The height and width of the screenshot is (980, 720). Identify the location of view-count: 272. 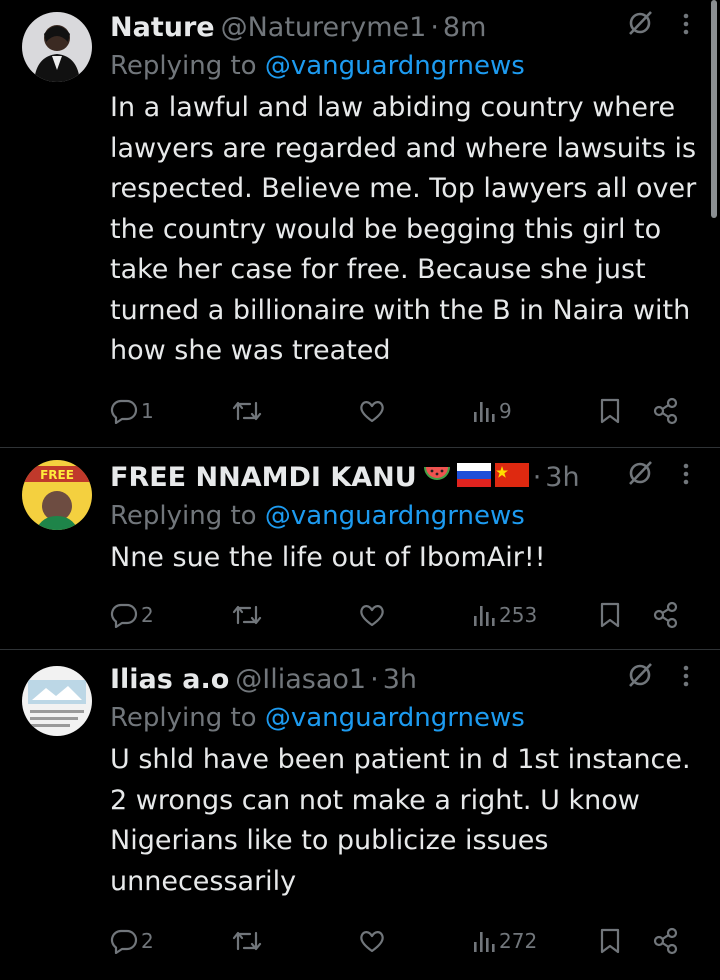
(518, 941).